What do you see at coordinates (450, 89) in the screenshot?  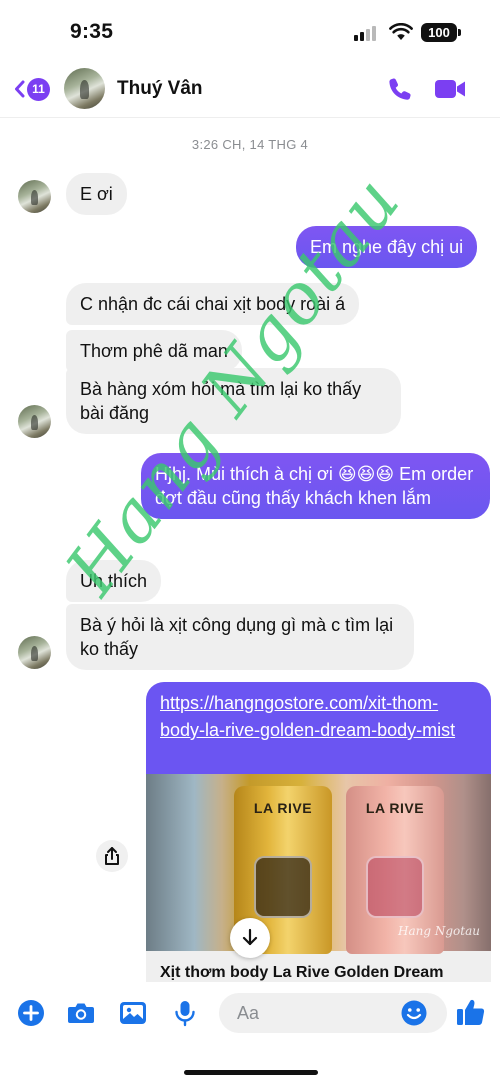 I see `video-camera-icon` at bounding box center [450, 89].